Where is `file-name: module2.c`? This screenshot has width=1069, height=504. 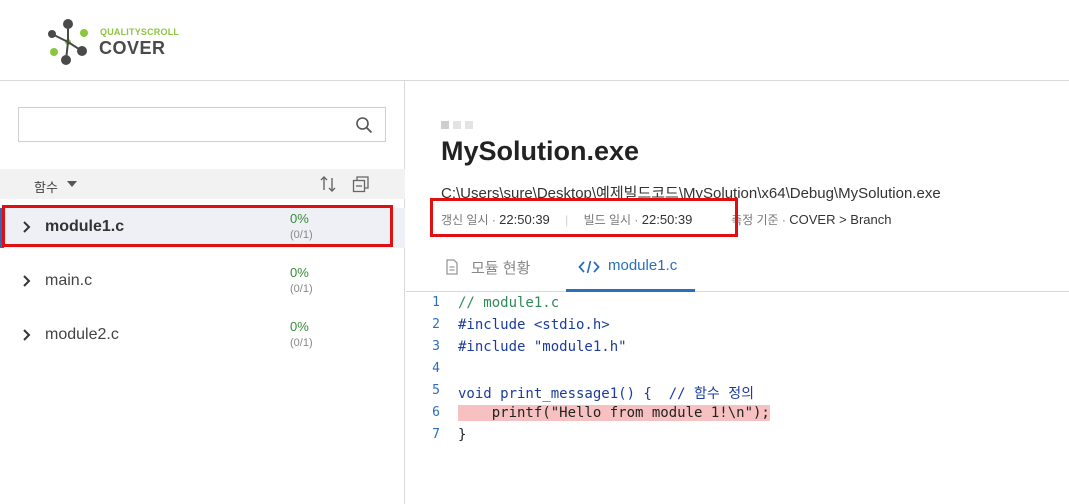
file-name: module2.c is located at coordinates (82, 335).